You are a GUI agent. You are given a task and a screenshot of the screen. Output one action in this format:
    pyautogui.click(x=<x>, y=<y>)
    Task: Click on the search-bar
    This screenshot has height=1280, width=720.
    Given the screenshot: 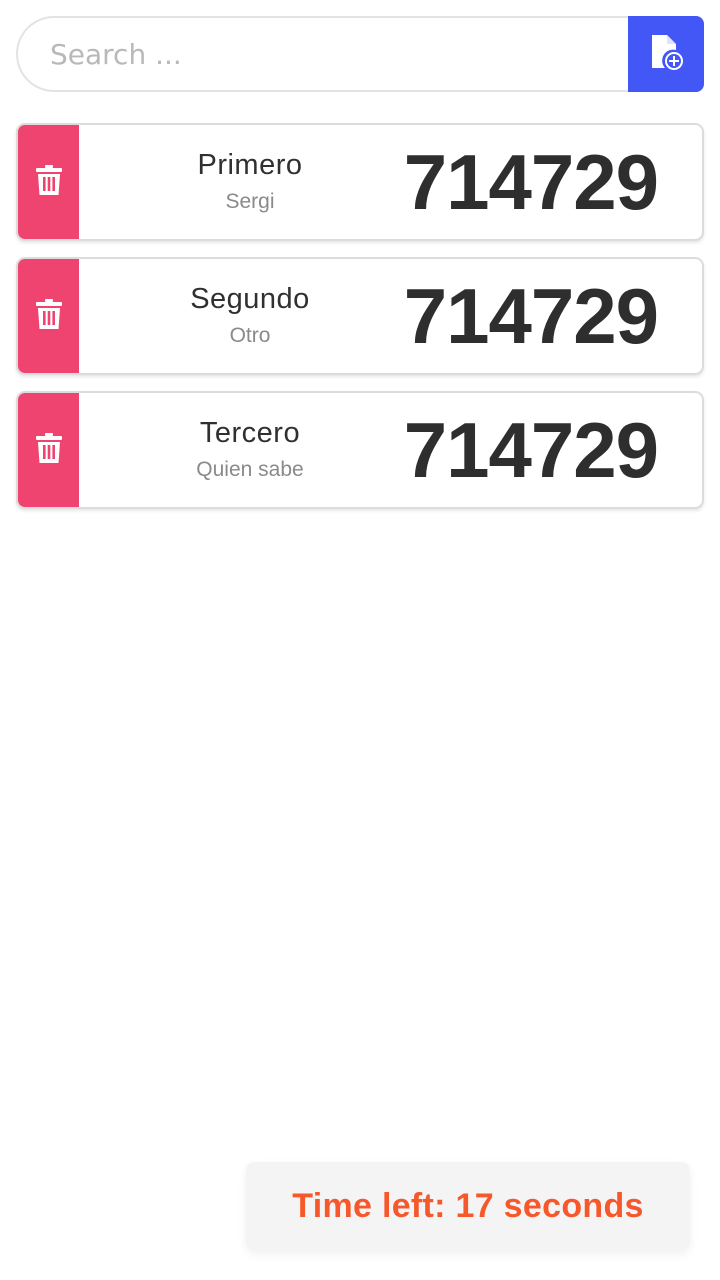 What is the action you would take?
    pyautogui.click(x=360, y=54)
    